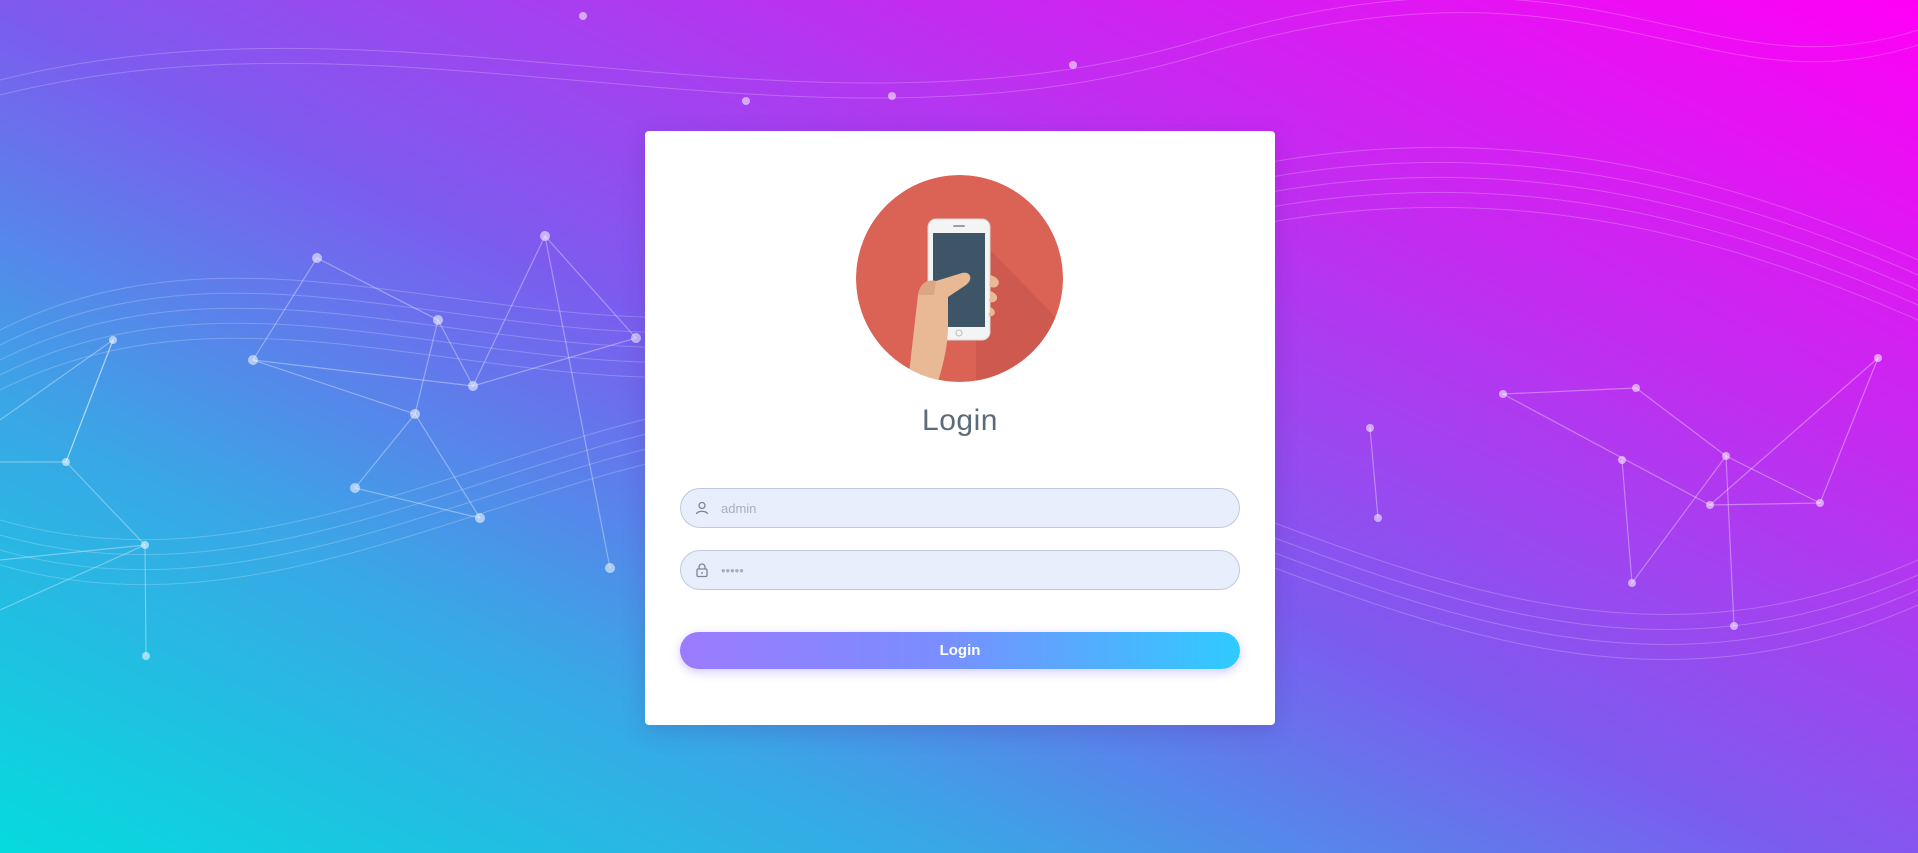 This screenshot has height=853, width=1918. Describe the element at coordinates (973, 508) in the screenshot. I see `username-input` at that location.